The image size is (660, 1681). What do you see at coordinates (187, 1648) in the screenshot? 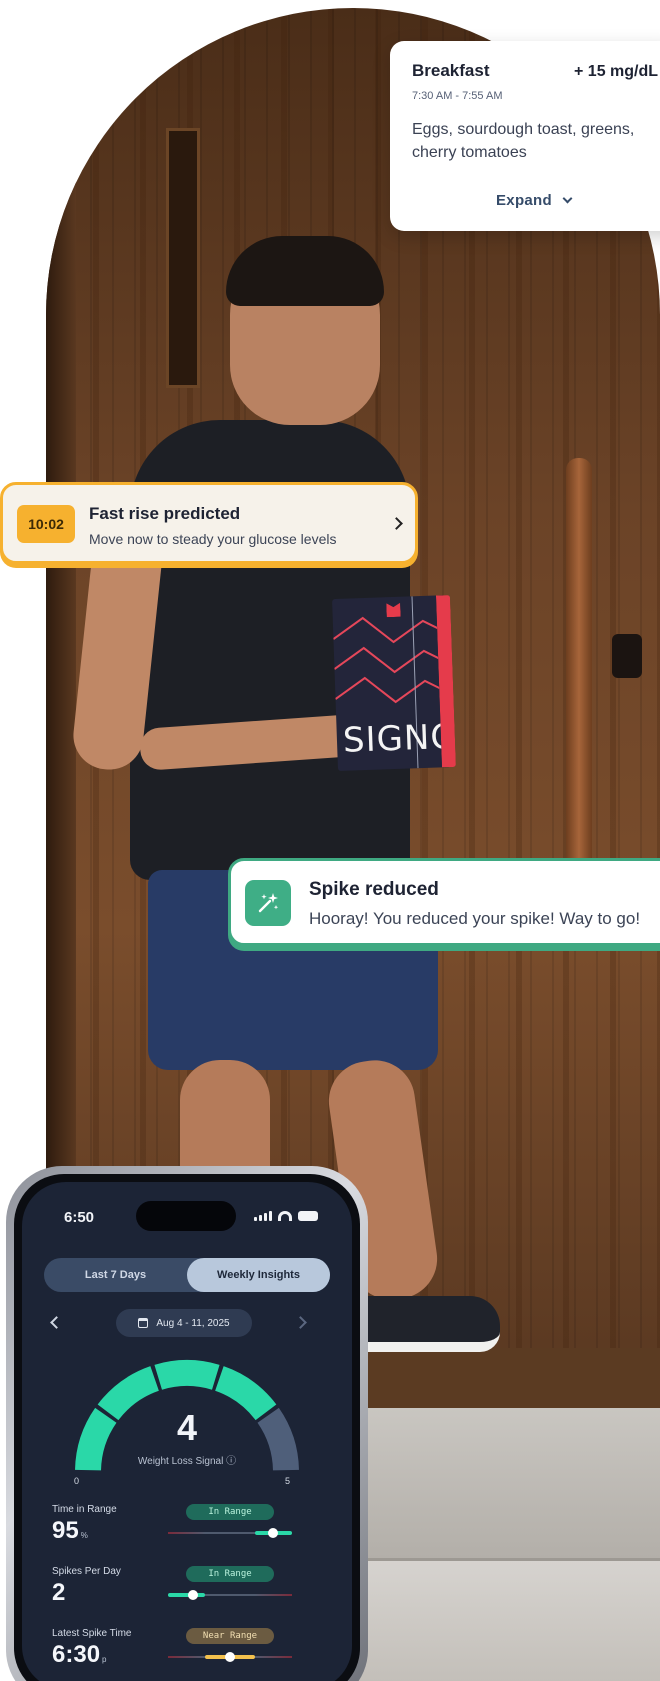
I see `metric-latest-spike-time: Latest Spike Time 6:30 p Near Range` at bounding box center [187, 1648].